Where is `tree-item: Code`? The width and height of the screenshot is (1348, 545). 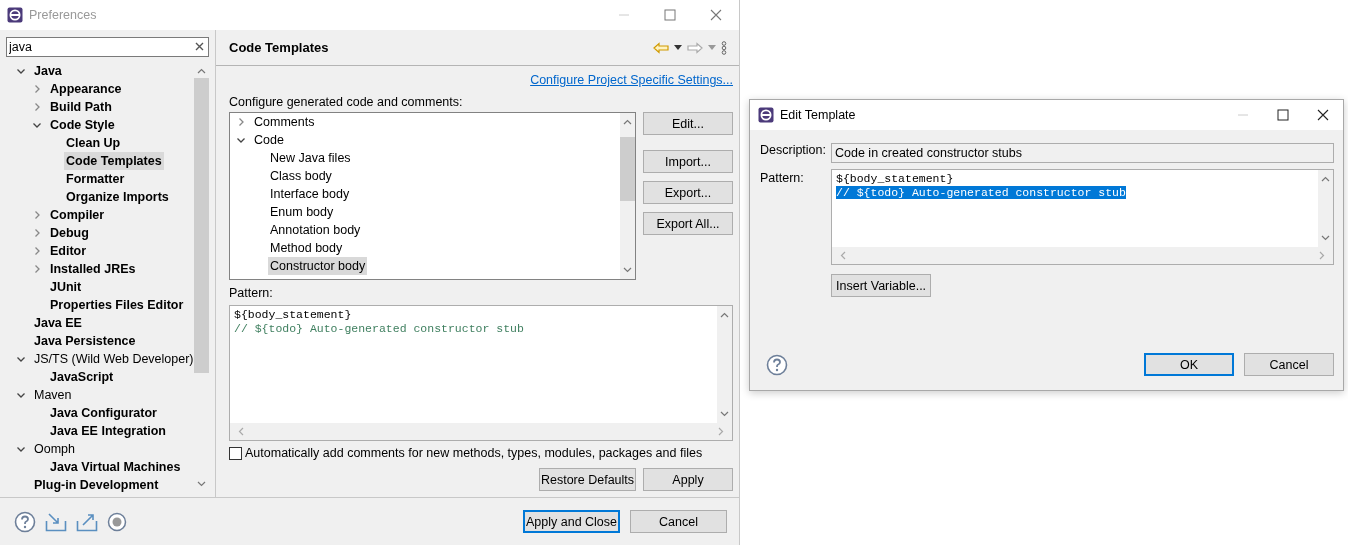
tree-item: Code is located at coordinates (269, 140).